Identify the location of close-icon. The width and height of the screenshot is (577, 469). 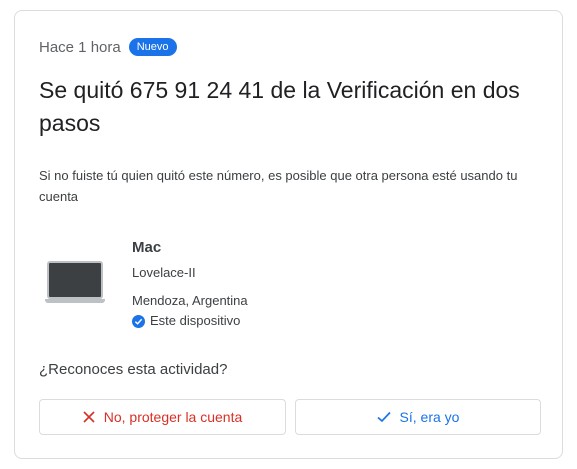
(89, 417).